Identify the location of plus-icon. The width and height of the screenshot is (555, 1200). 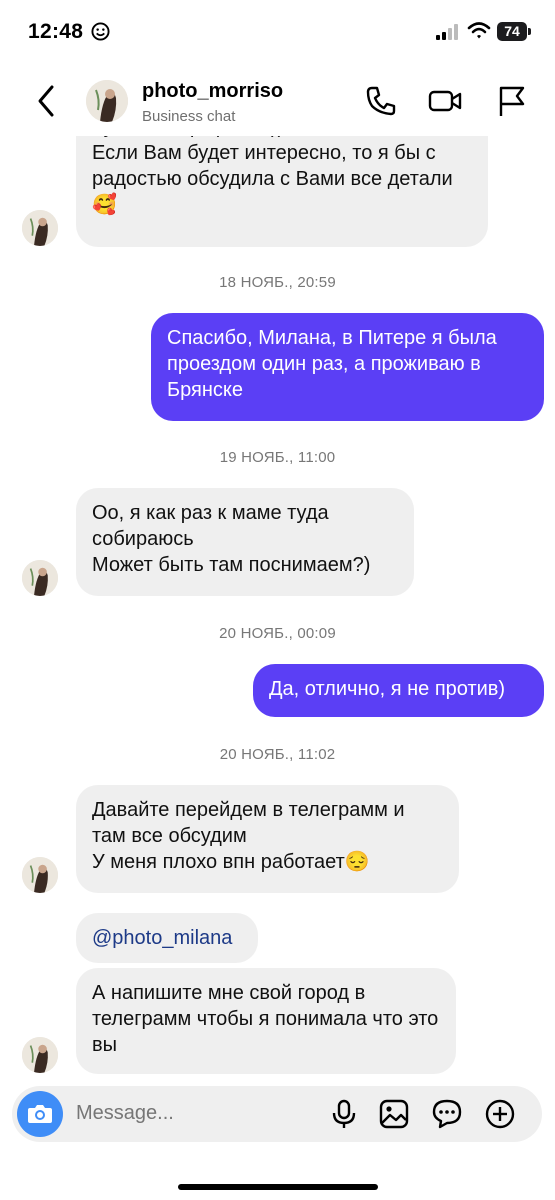
(500, 1114).